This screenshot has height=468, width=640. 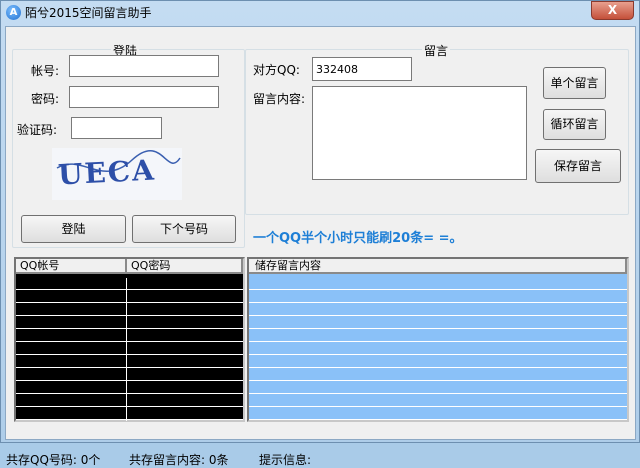 I want to click on accounts-table: QQ帐号 QQ密码, so click(x=129, y=339).